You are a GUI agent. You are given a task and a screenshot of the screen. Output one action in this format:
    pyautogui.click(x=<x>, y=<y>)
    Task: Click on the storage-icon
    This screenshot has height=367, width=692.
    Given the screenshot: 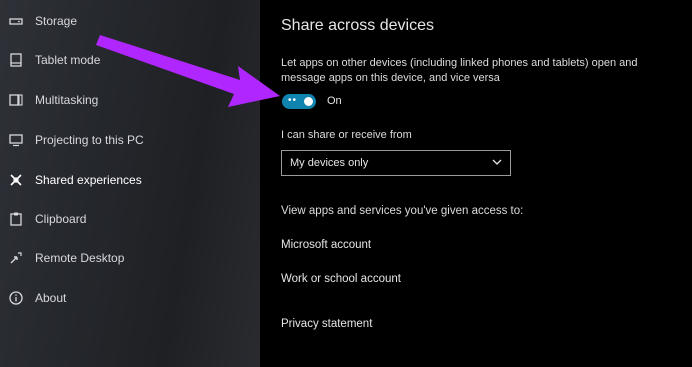 What is the action you would take?
    pyautogui.click(x=16, y=21)
    